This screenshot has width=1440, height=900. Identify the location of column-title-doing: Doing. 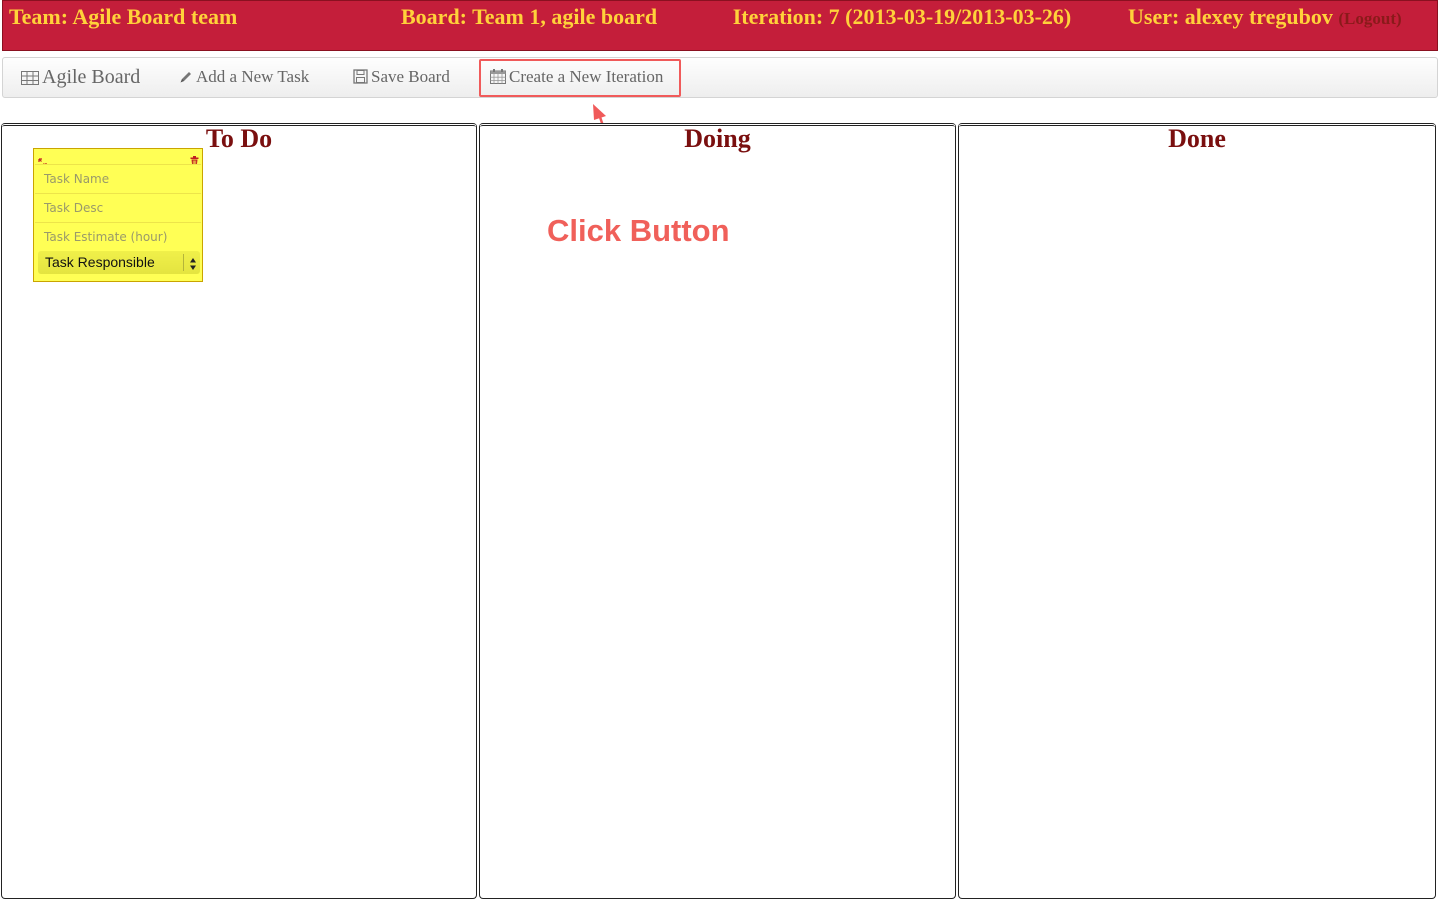
(717, 138).